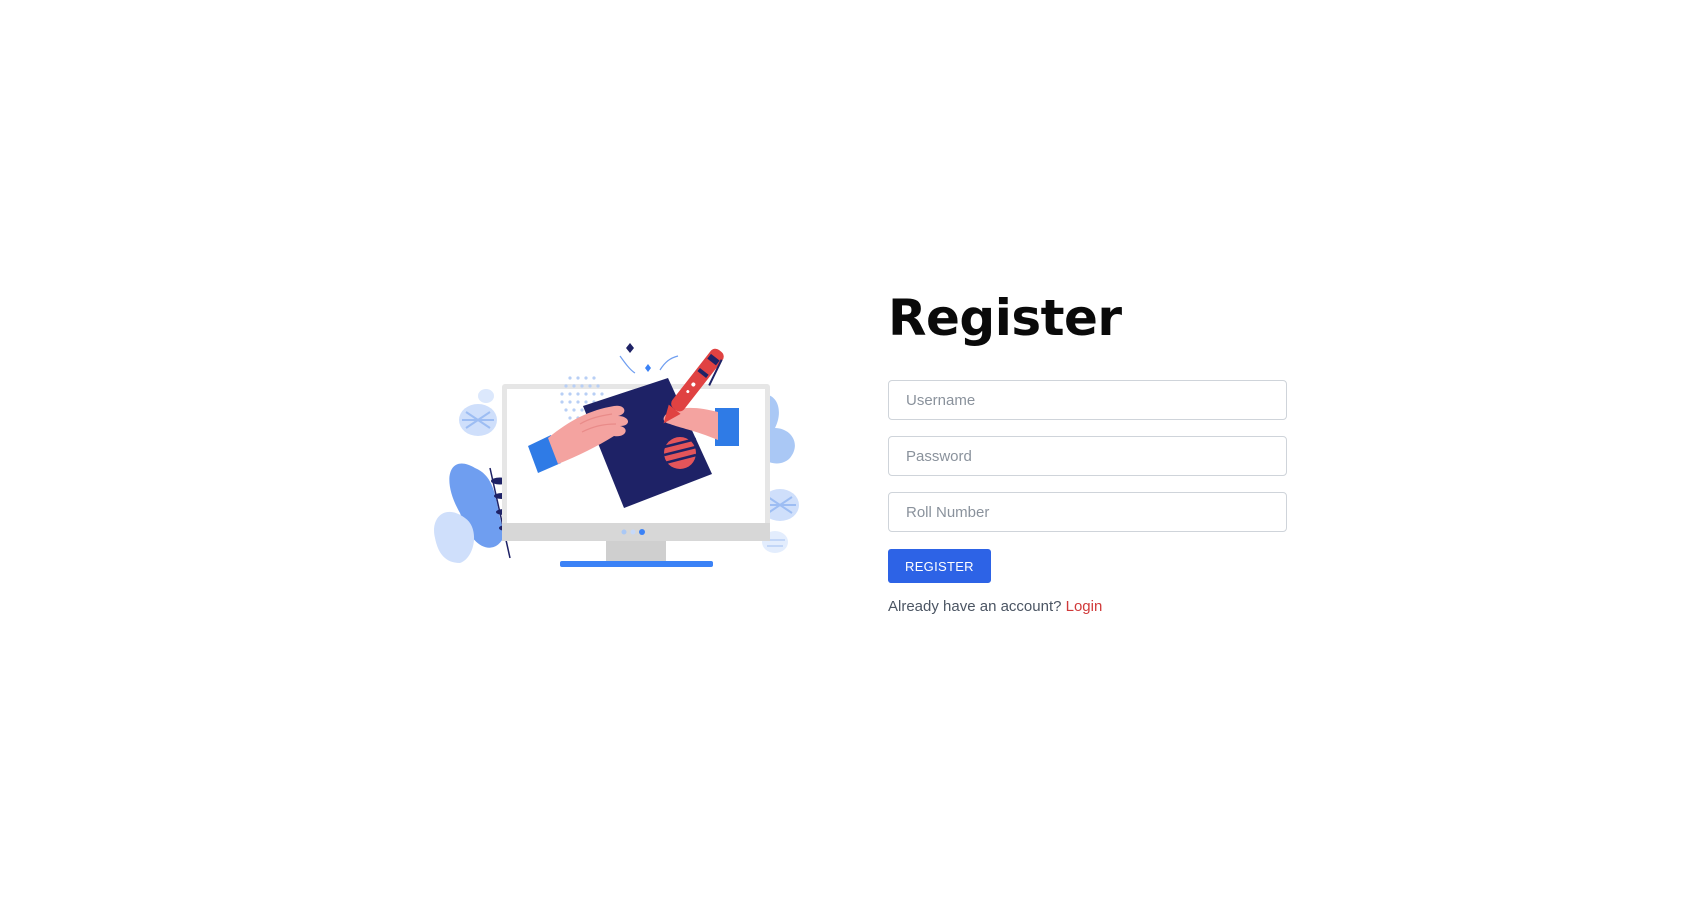  I want to click on password-input, so click(1087, 456).